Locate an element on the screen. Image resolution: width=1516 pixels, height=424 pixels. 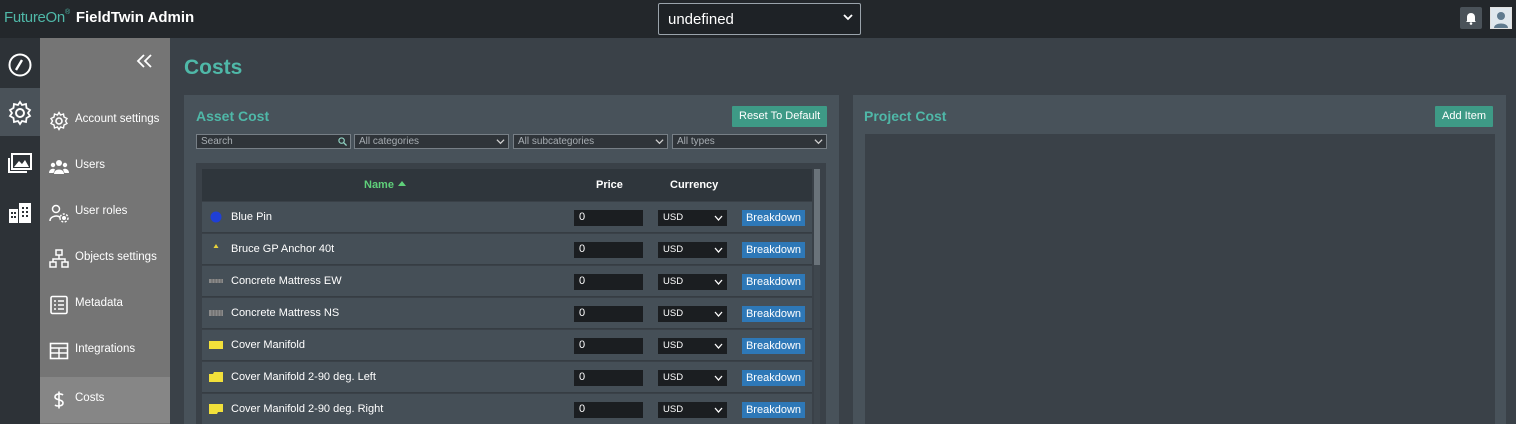
sidebar-item-label: User roles is located at coordinates (101, 211).